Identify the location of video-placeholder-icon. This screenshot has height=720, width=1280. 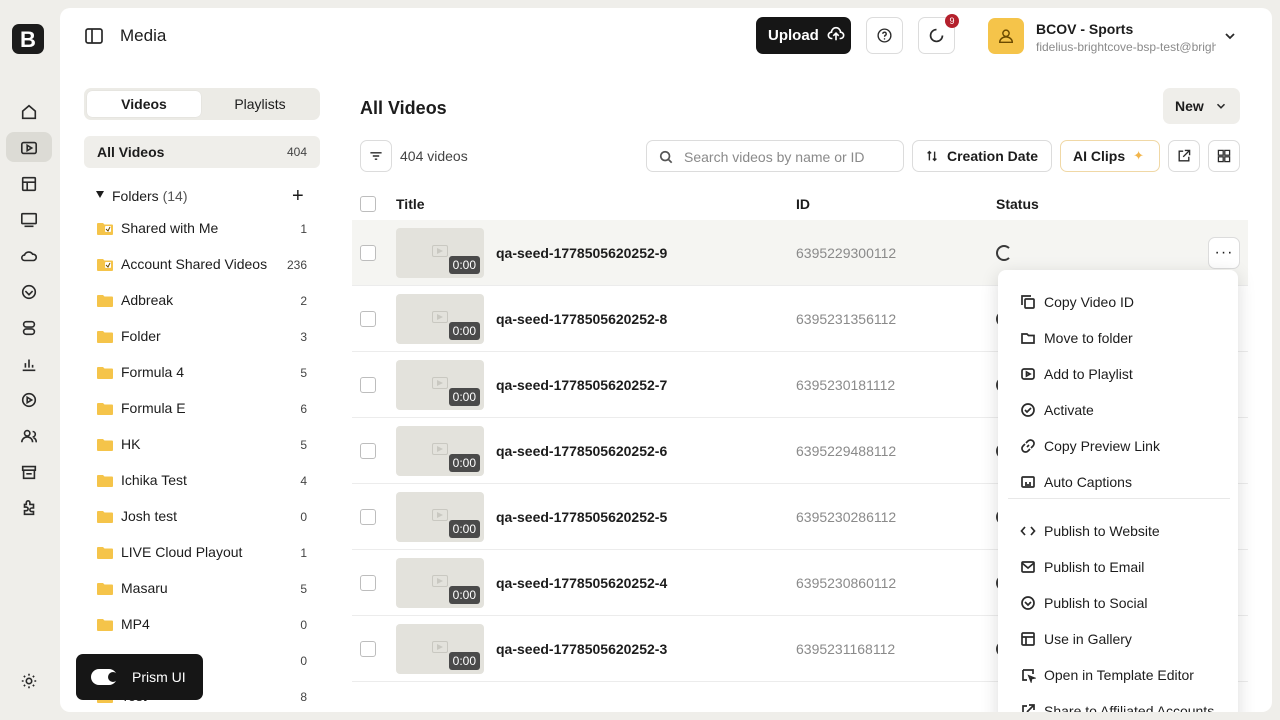
(440, 251).